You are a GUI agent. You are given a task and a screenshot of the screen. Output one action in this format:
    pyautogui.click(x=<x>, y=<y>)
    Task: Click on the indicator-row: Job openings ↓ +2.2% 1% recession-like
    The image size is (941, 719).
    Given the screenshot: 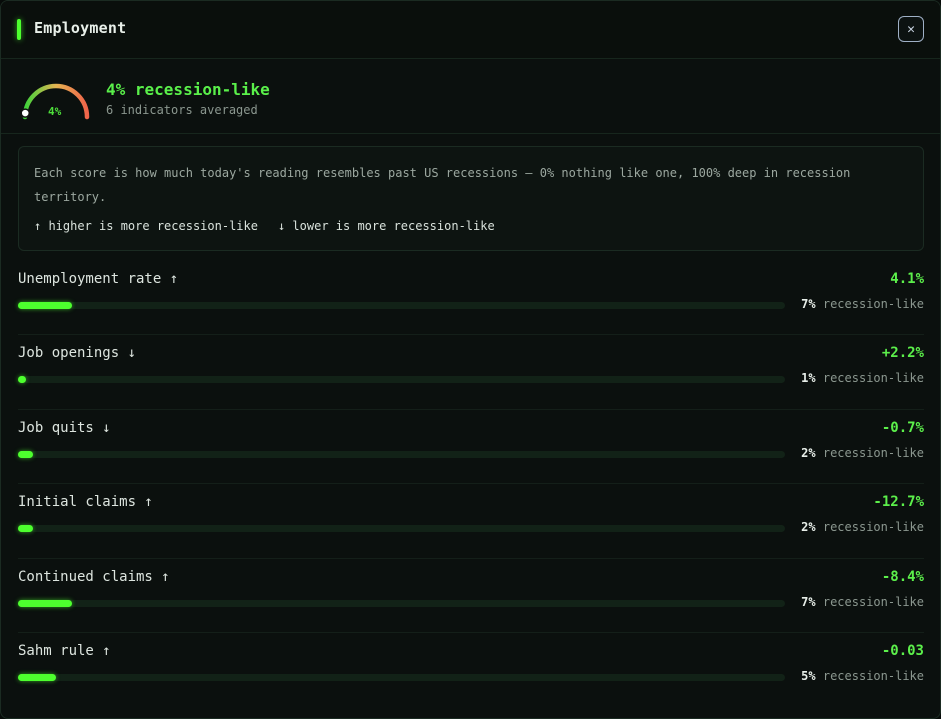 What is the action you would take?
    pyautogui.click(x=471, y=377)
    